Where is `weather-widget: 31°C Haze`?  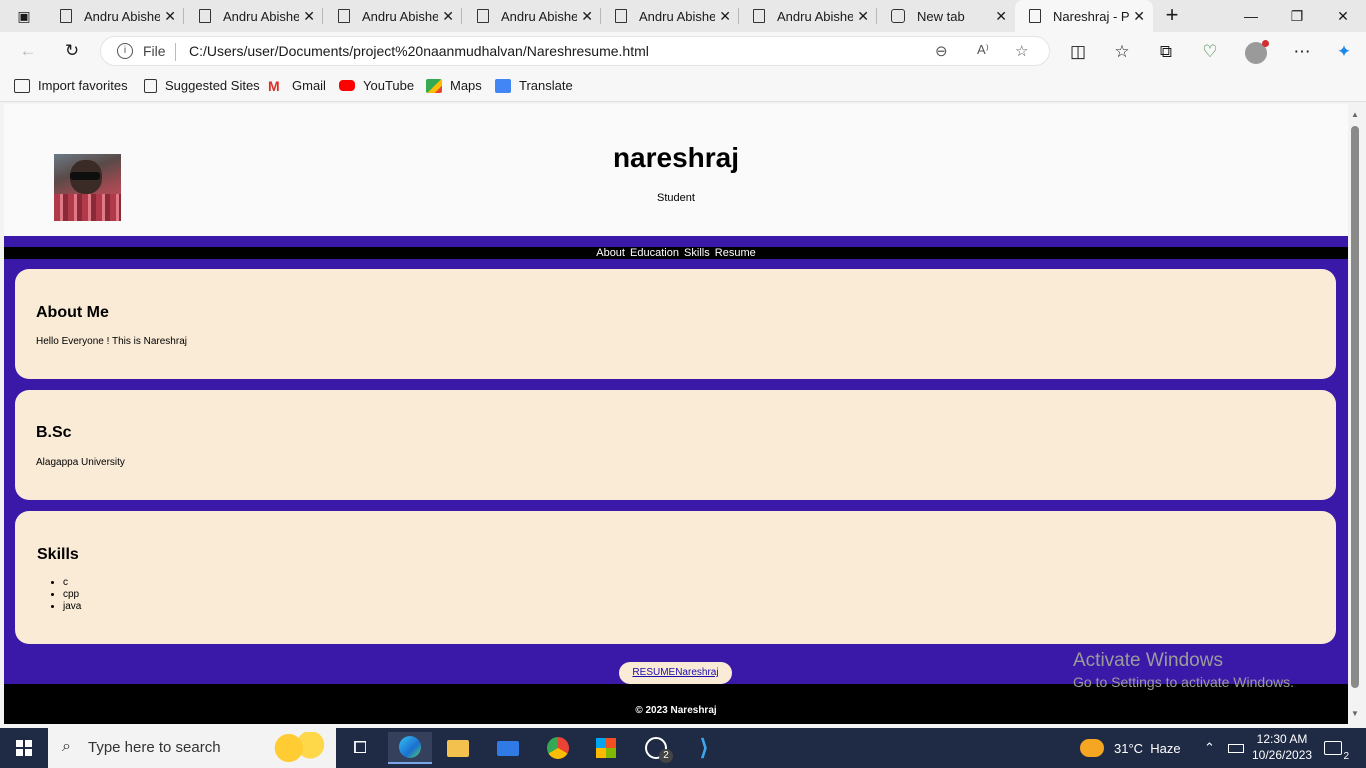
weather-widget: 31°C Haze is located at coordinates (1130, 748).